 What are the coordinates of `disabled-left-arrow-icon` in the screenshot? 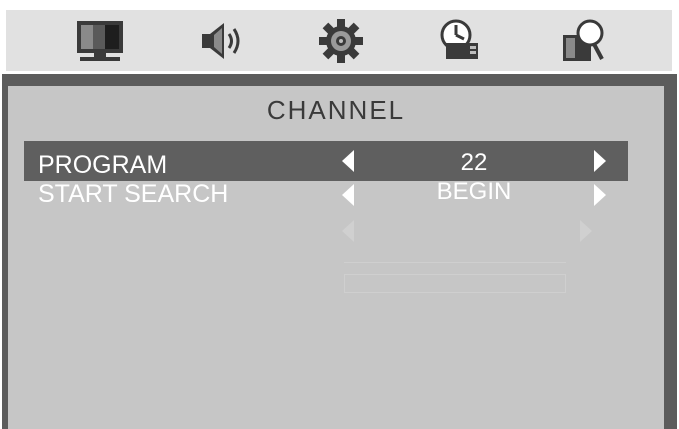 It's located at (348, 231).